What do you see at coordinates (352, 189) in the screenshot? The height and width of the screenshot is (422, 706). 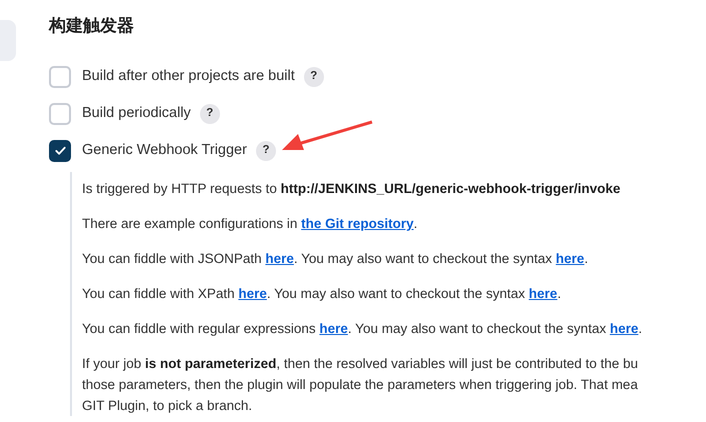 I see `help-text: Is triggered by HTTP requests to http://JENKINS_URL/generic-webhook-trigger/invoke` at bounding box center [352, 189].